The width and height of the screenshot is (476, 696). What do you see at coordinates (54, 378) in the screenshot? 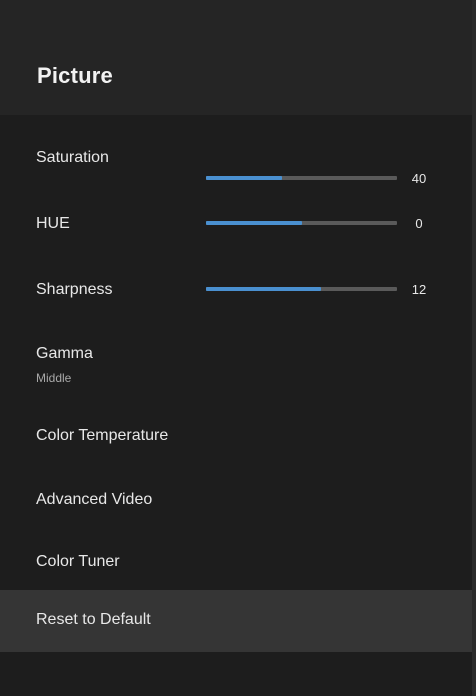
I see `gamma-value: Middle` at bounding box center [54, 378].